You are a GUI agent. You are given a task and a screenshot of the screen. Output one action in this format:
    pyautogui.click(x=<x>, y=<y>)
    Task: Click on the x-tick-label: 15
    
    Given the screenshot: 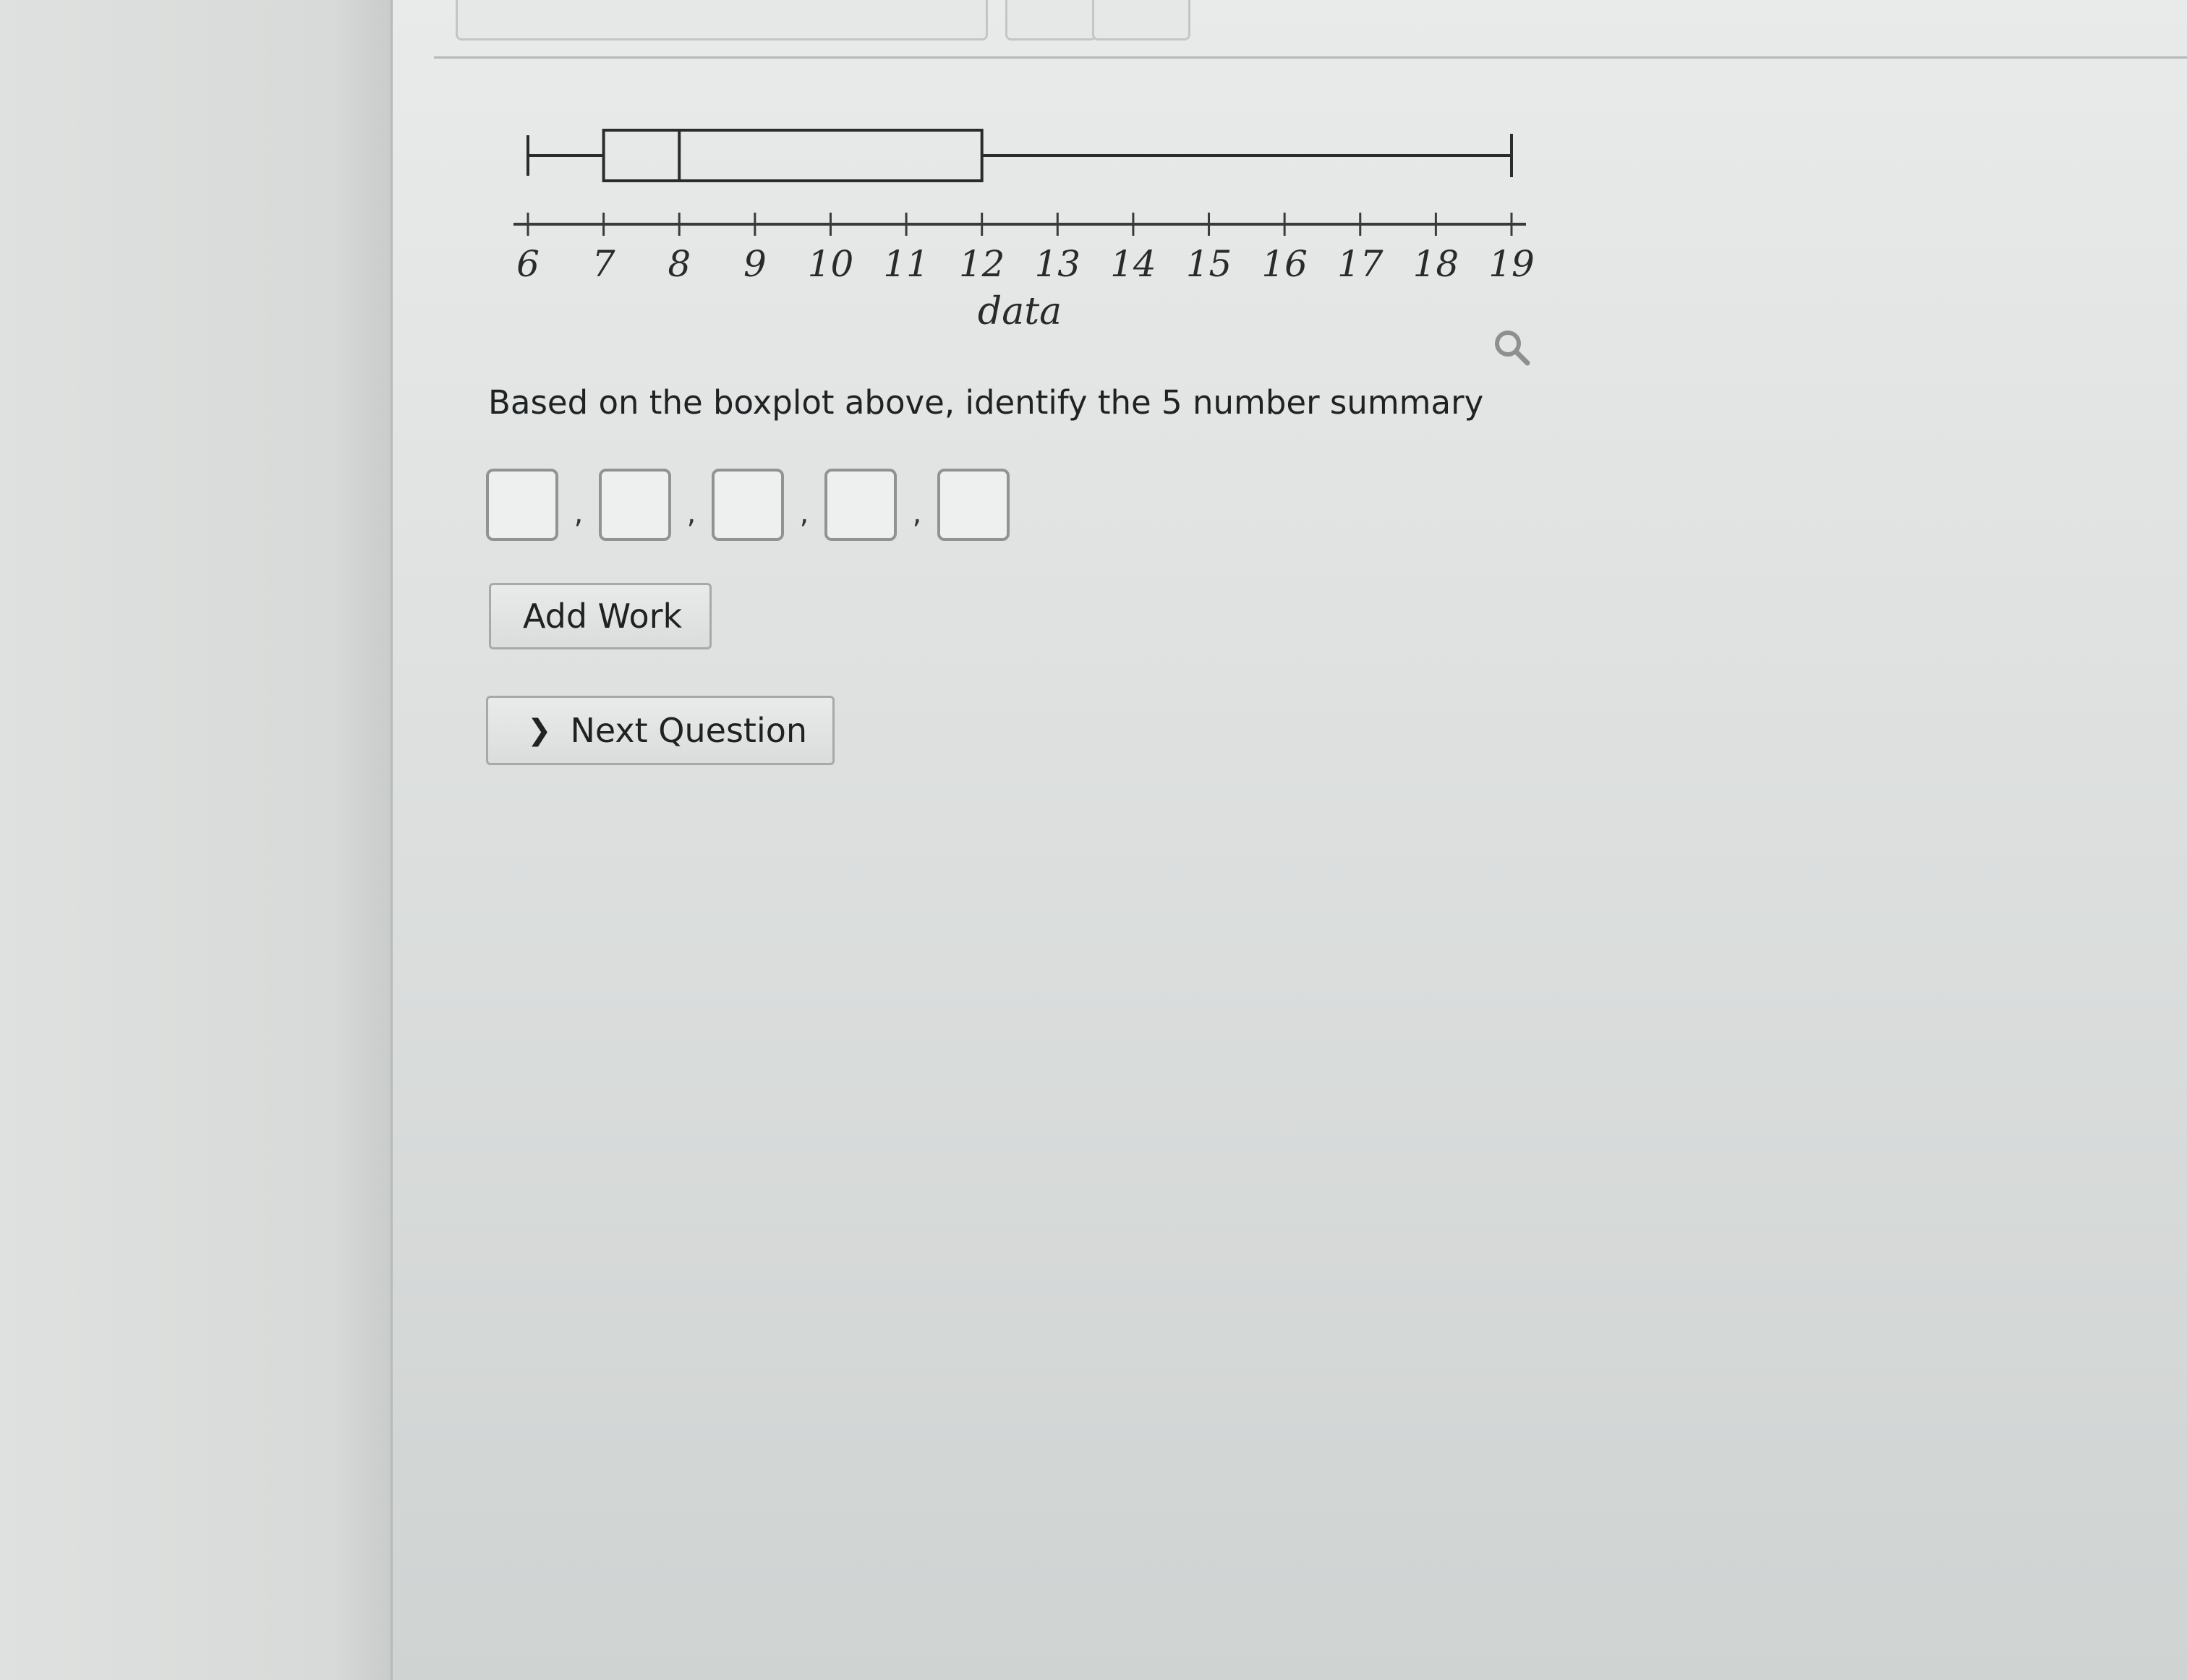 What is the action you would take?
    pyautogui.click(x=1209, y=264)
    